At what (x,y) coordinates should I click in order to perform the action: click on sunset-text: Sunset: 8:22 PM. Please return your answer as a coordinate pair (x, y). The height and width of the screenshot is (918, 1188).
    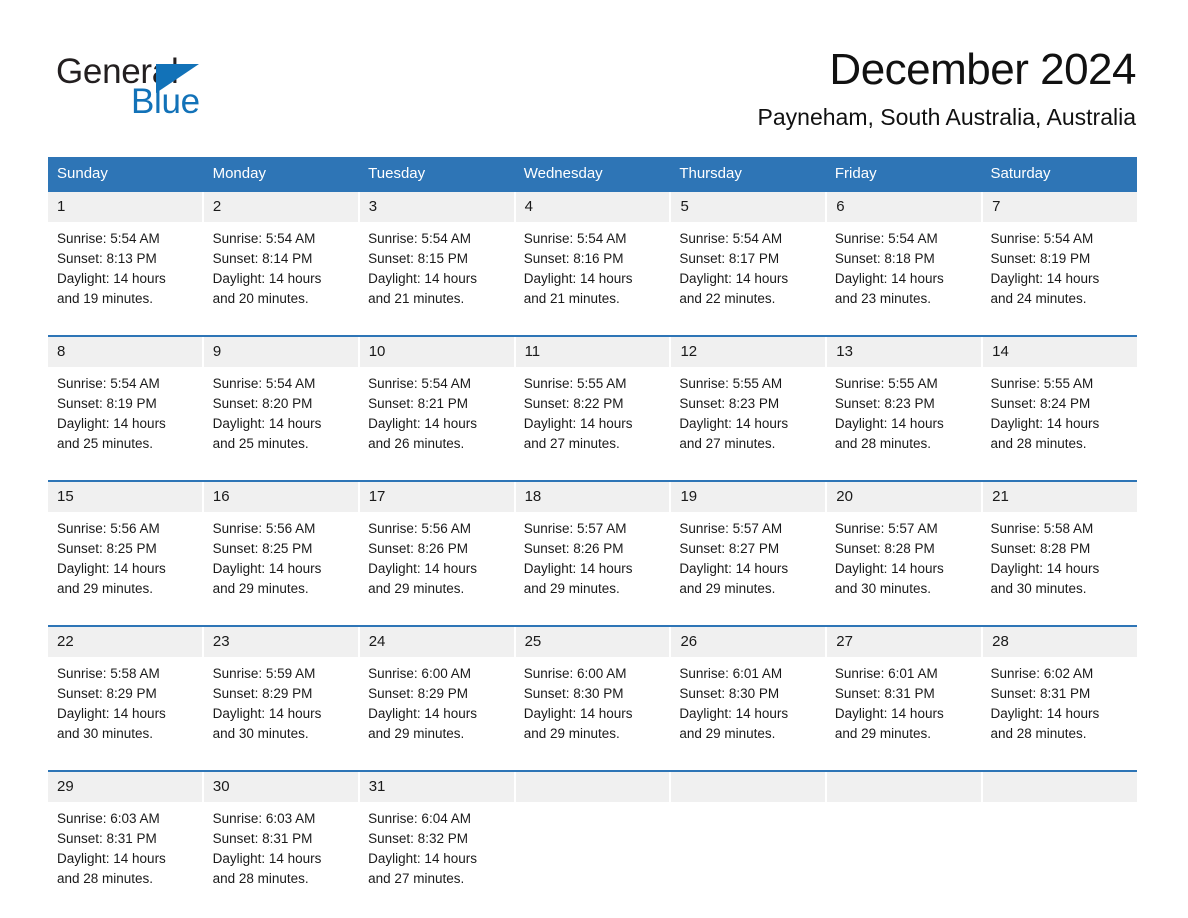
    Looking at the image, I should click on (573, 403).